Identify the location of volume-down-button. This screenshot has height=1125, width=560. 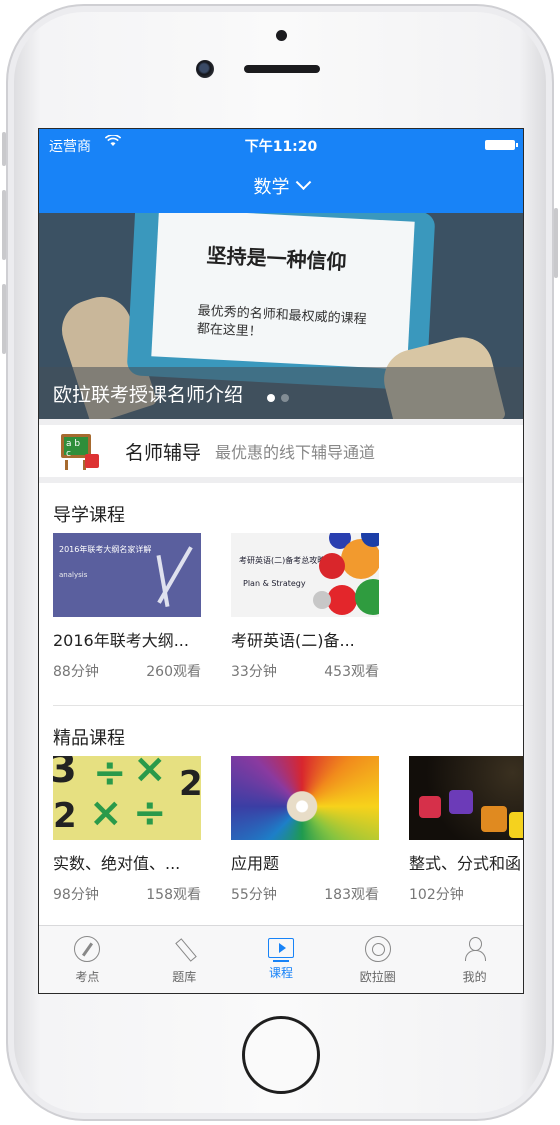
(4, 319).